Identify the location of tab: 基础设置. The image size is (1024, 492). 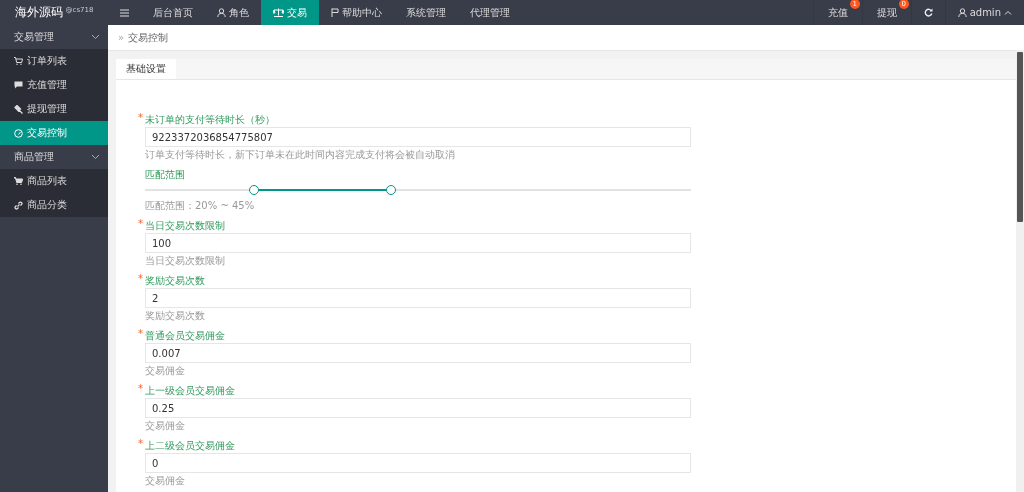
(146, 69).